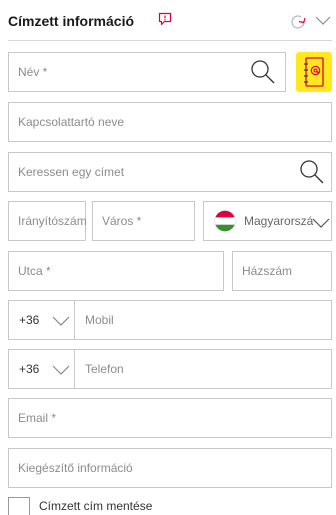  Describe the element at coordinates (95, 506) in the screenshot. I see `save-address-label: Címzett cím mentése` at that location.